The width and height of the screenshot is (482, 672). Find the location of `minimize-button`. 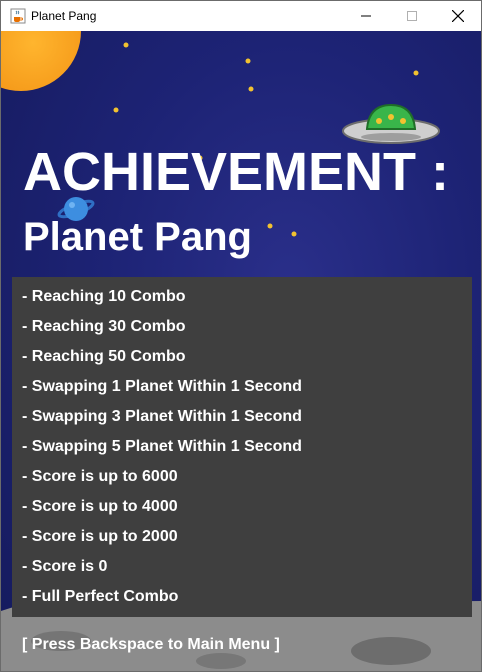

minimize-button is located at coordinates (366, 16).